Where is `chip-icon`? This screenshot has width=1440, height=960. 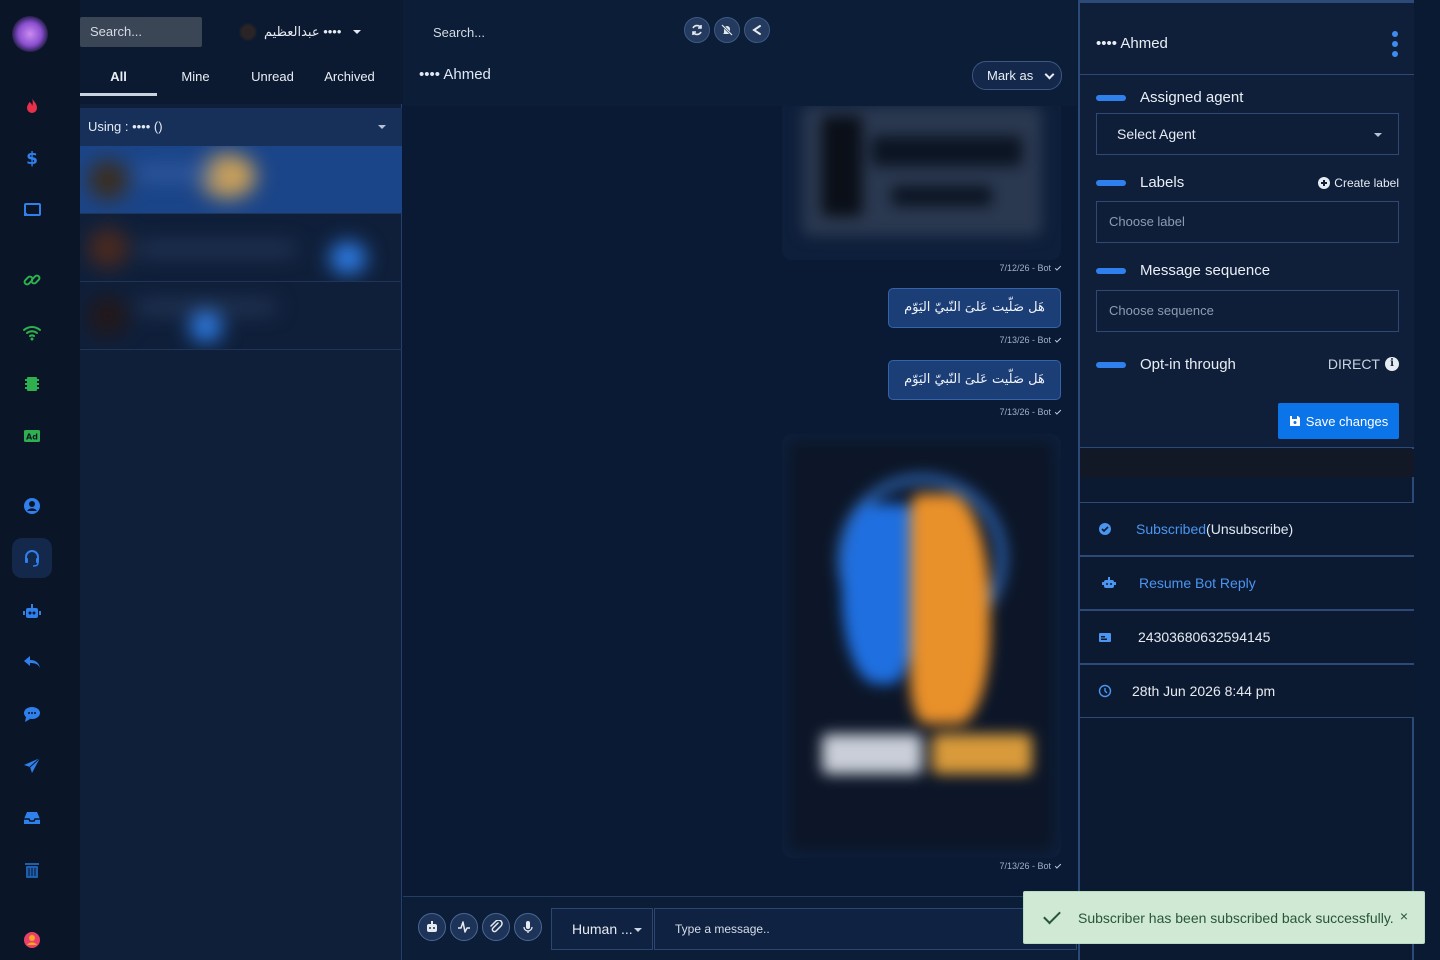
chip-icon is located at coordinates (32, 384).